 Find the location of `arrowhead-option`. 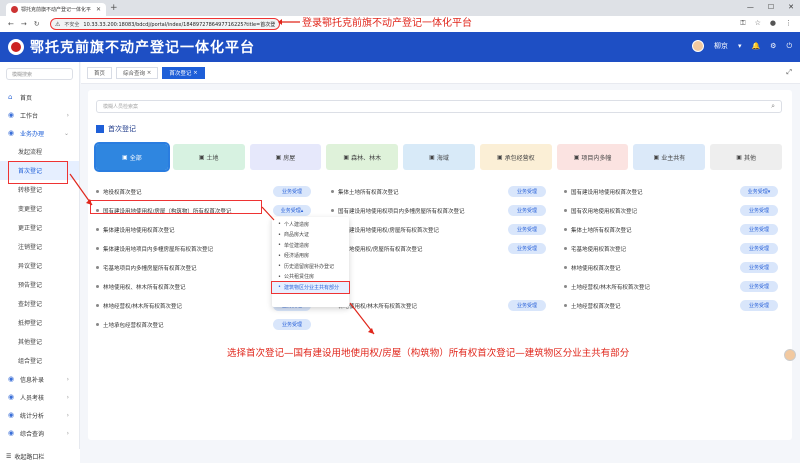

arrowhead-option is located at coordinates (371, 331).